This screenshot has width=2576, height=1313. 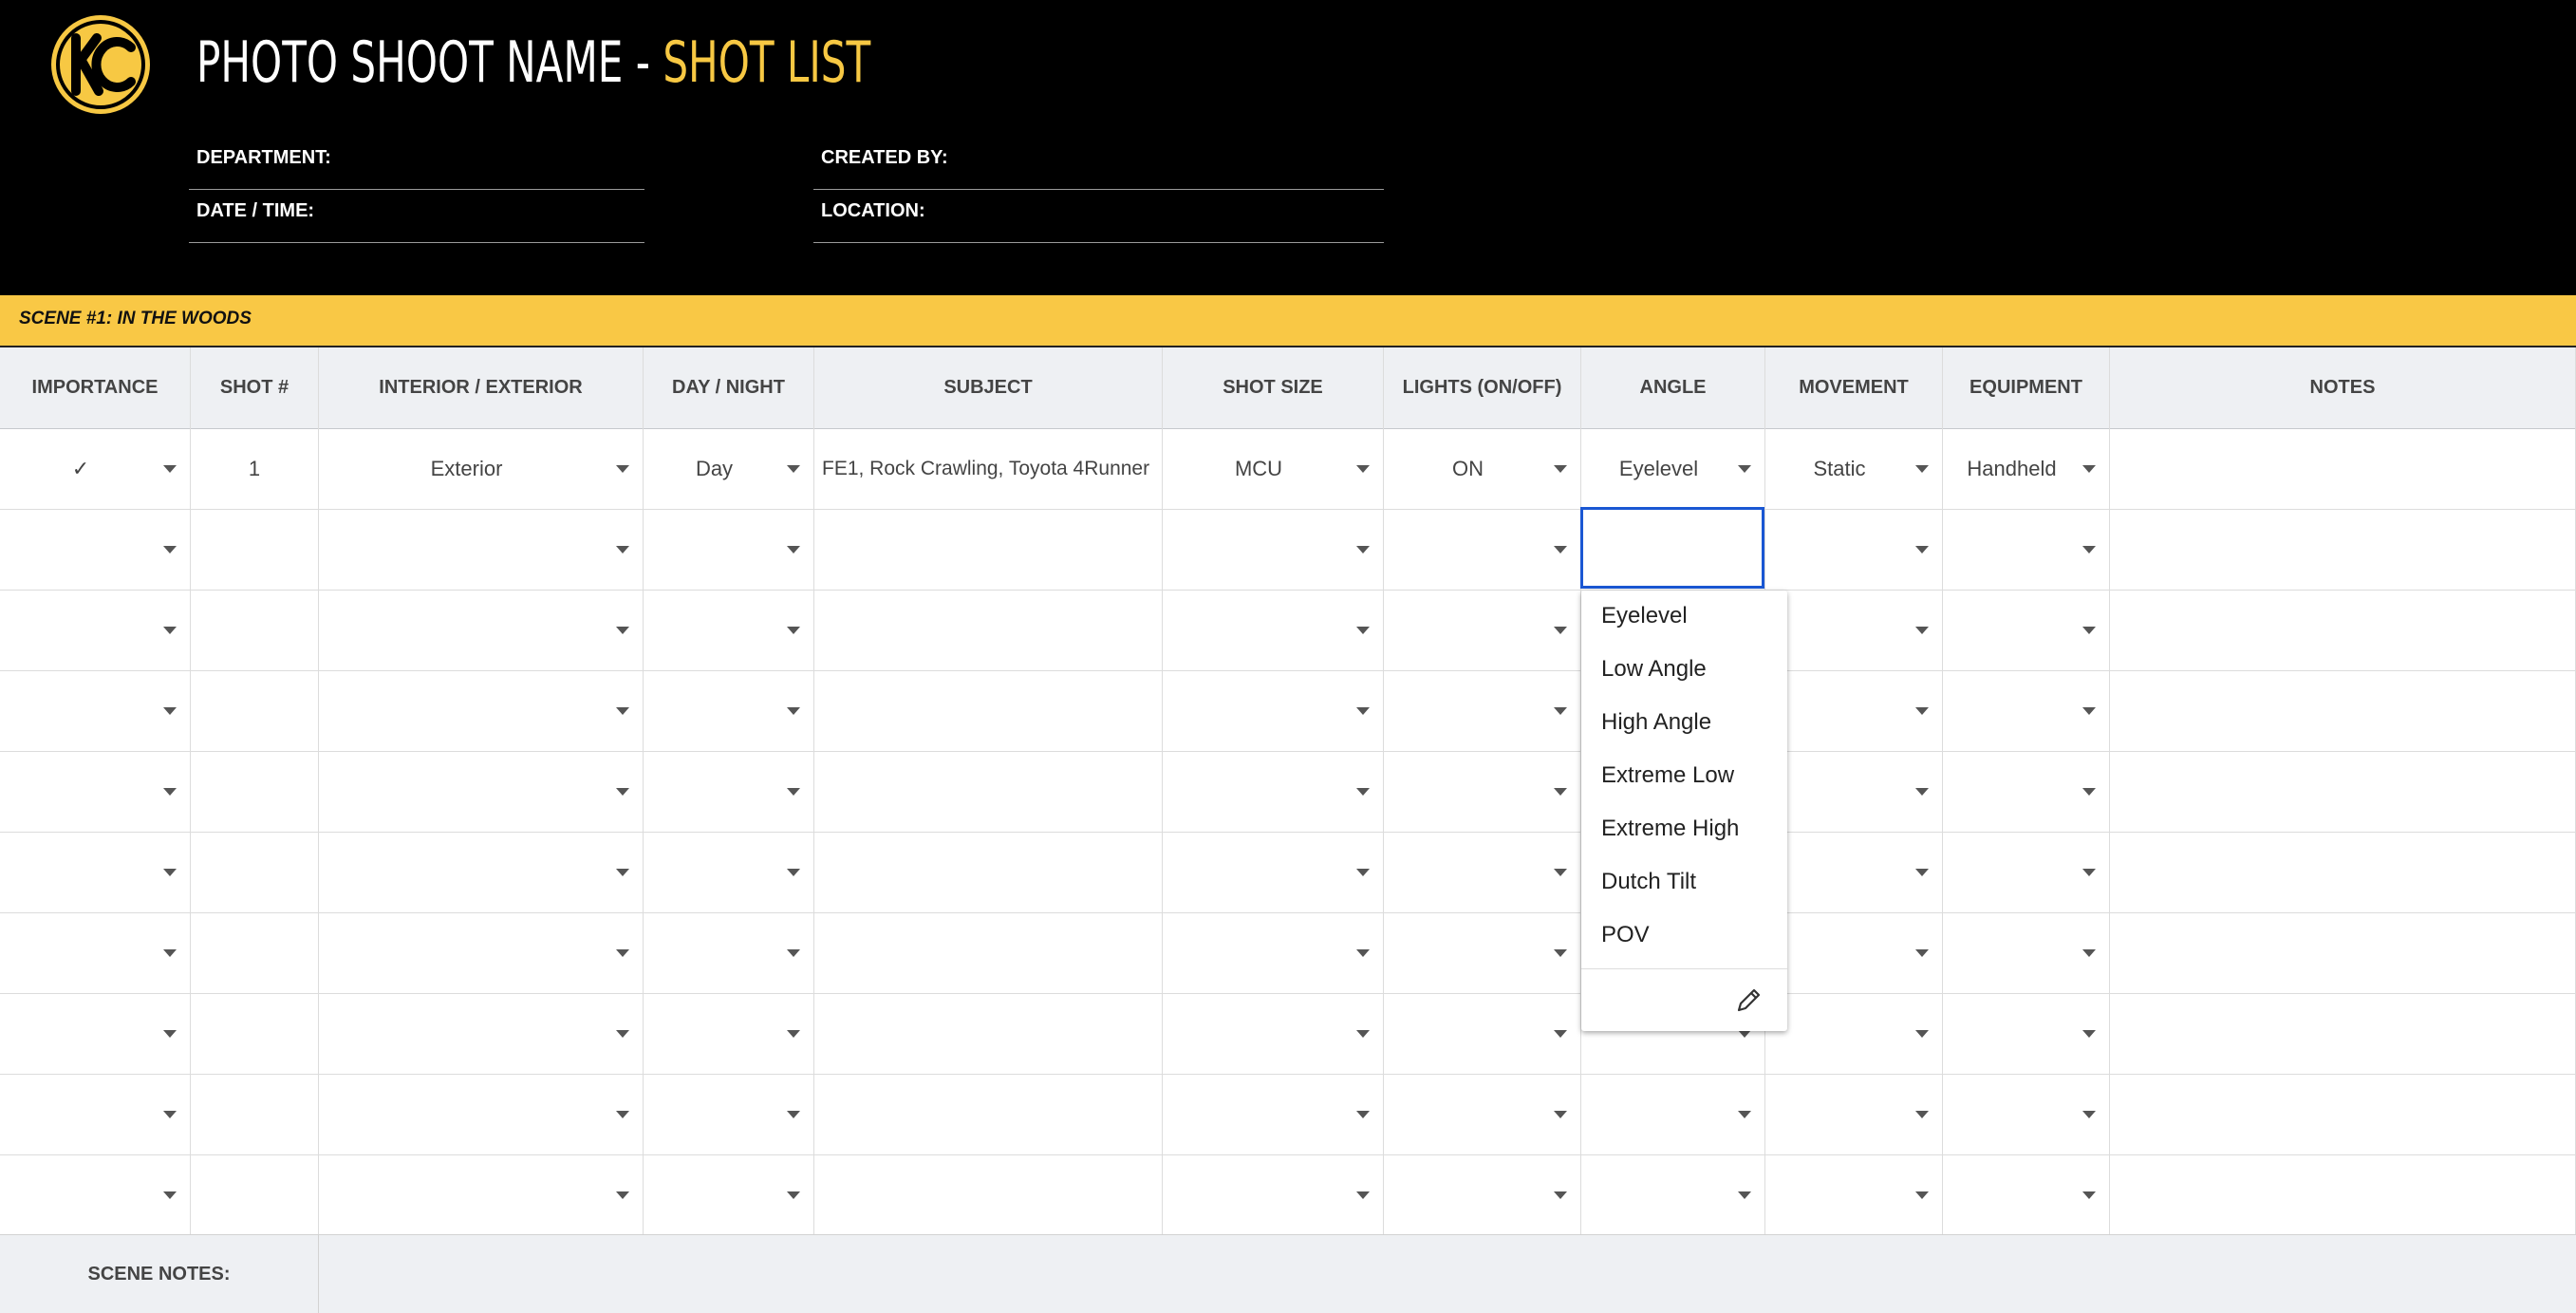 What do you see at coordinates (1854, 388) in the screenshot?
I see `column-header-movement: MOVEMENT` at bounding box center [1854, 388].